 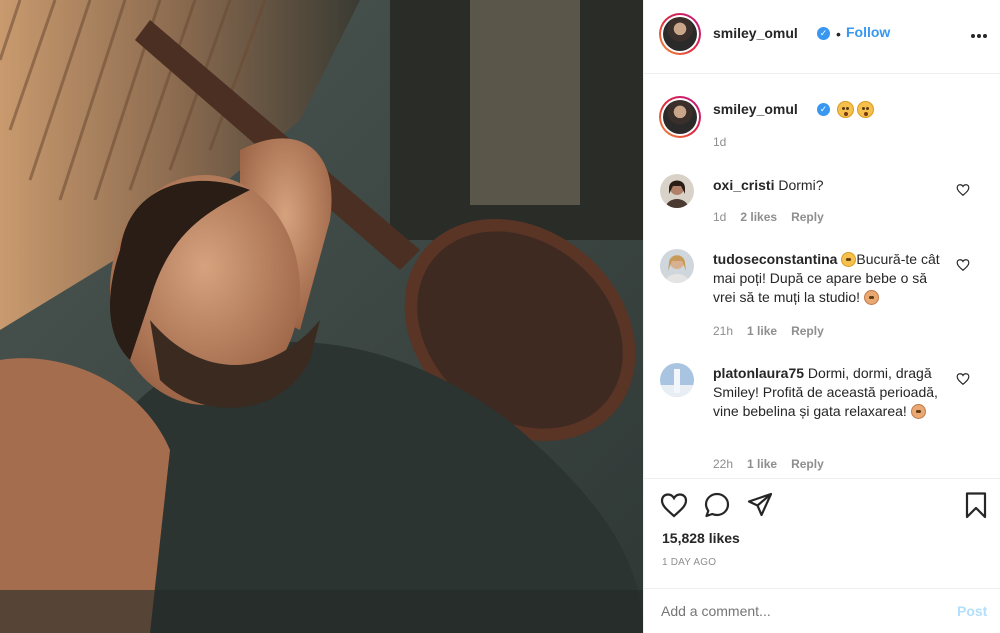 I want to click on likes-count: 15,828 likes, so click(x=701, y=538).